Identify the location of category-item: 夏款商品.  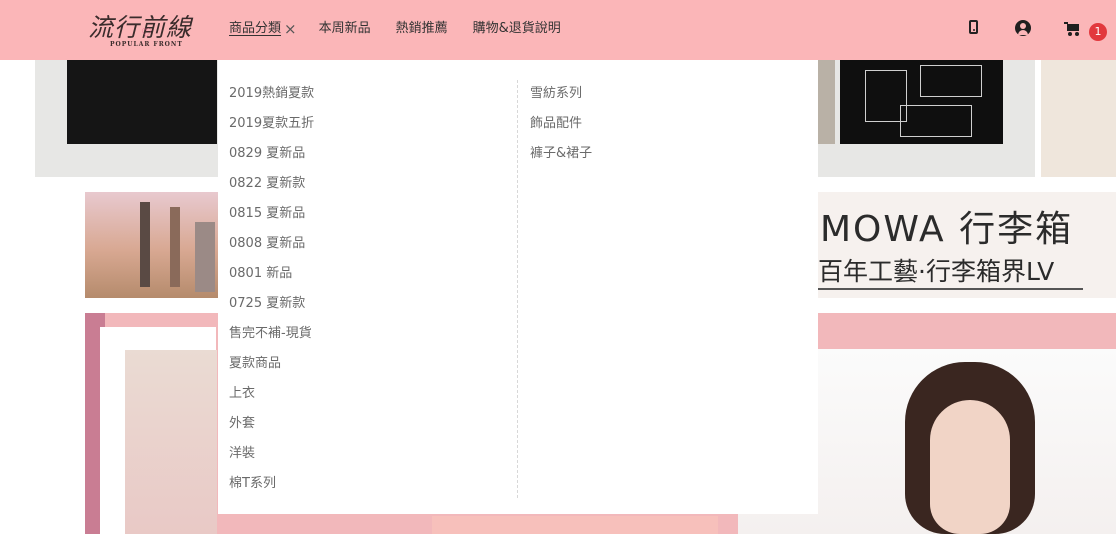
(271, 365).